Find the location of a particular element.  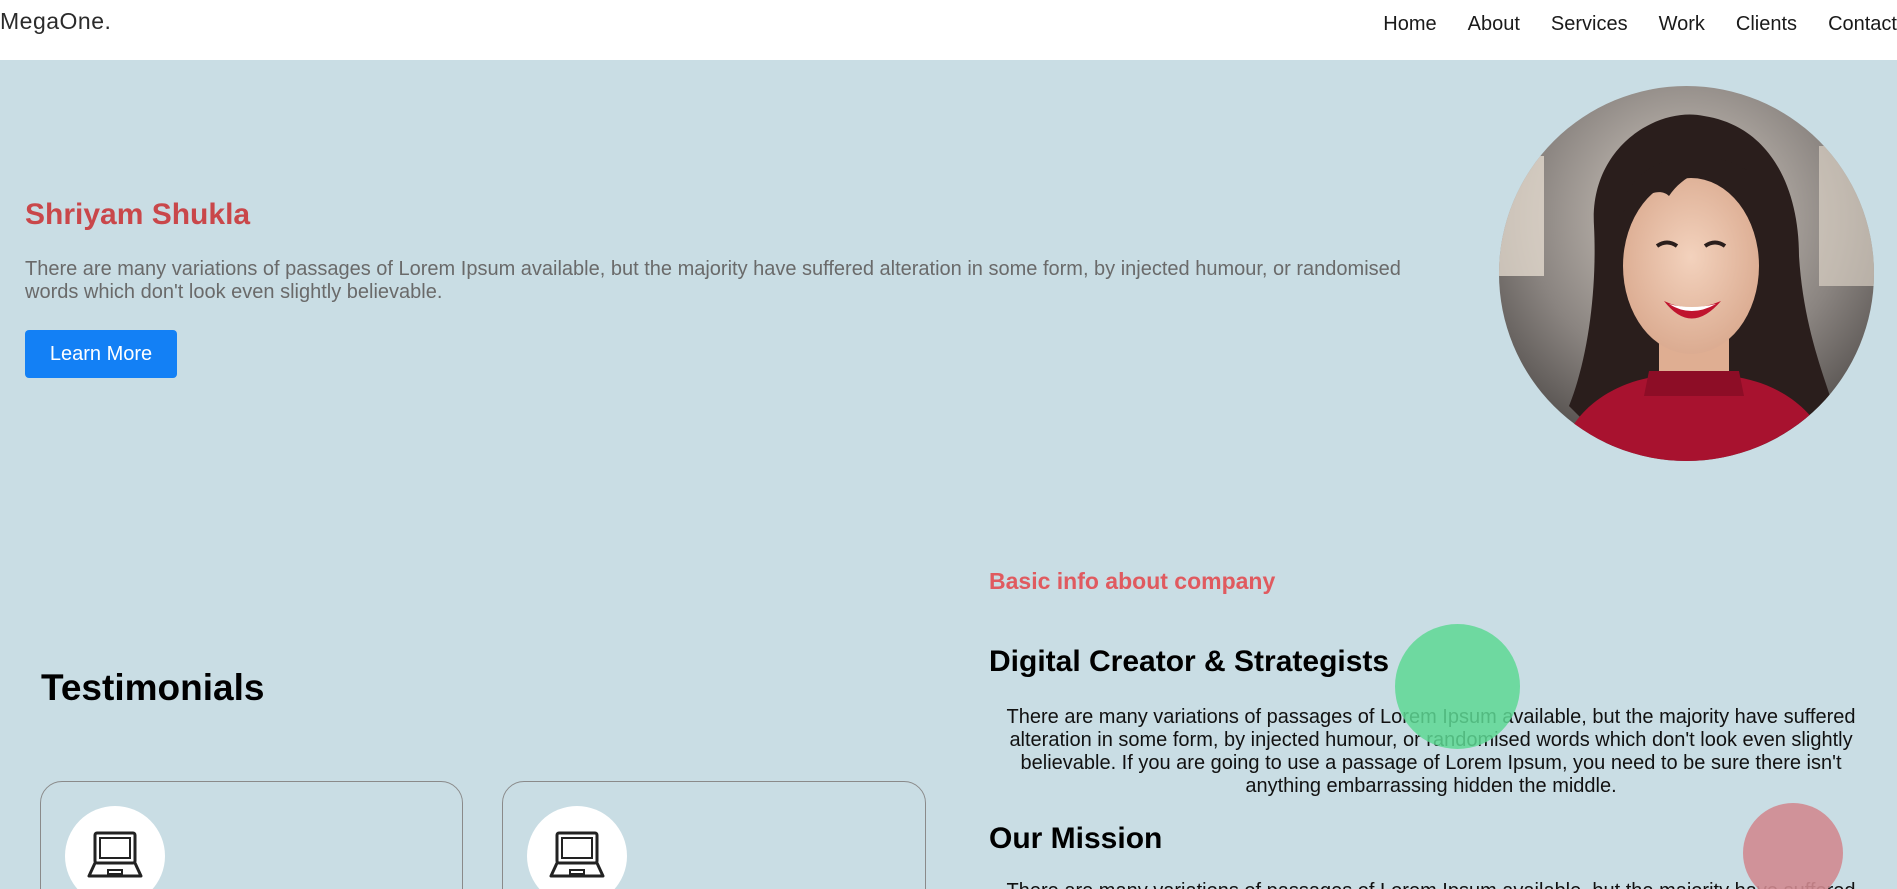

testimonials-title: Testimonials is located at coordinates (153, 687).